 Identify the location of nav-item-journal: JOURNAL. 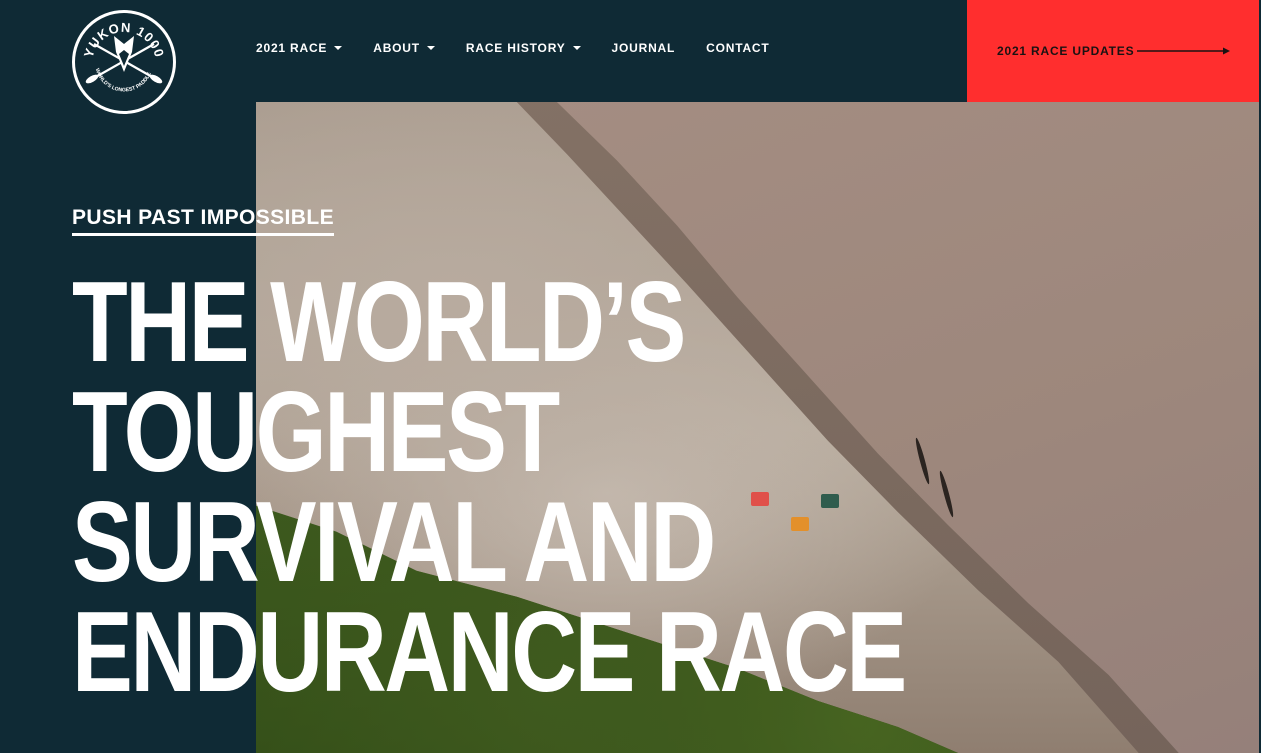
(644, 48).